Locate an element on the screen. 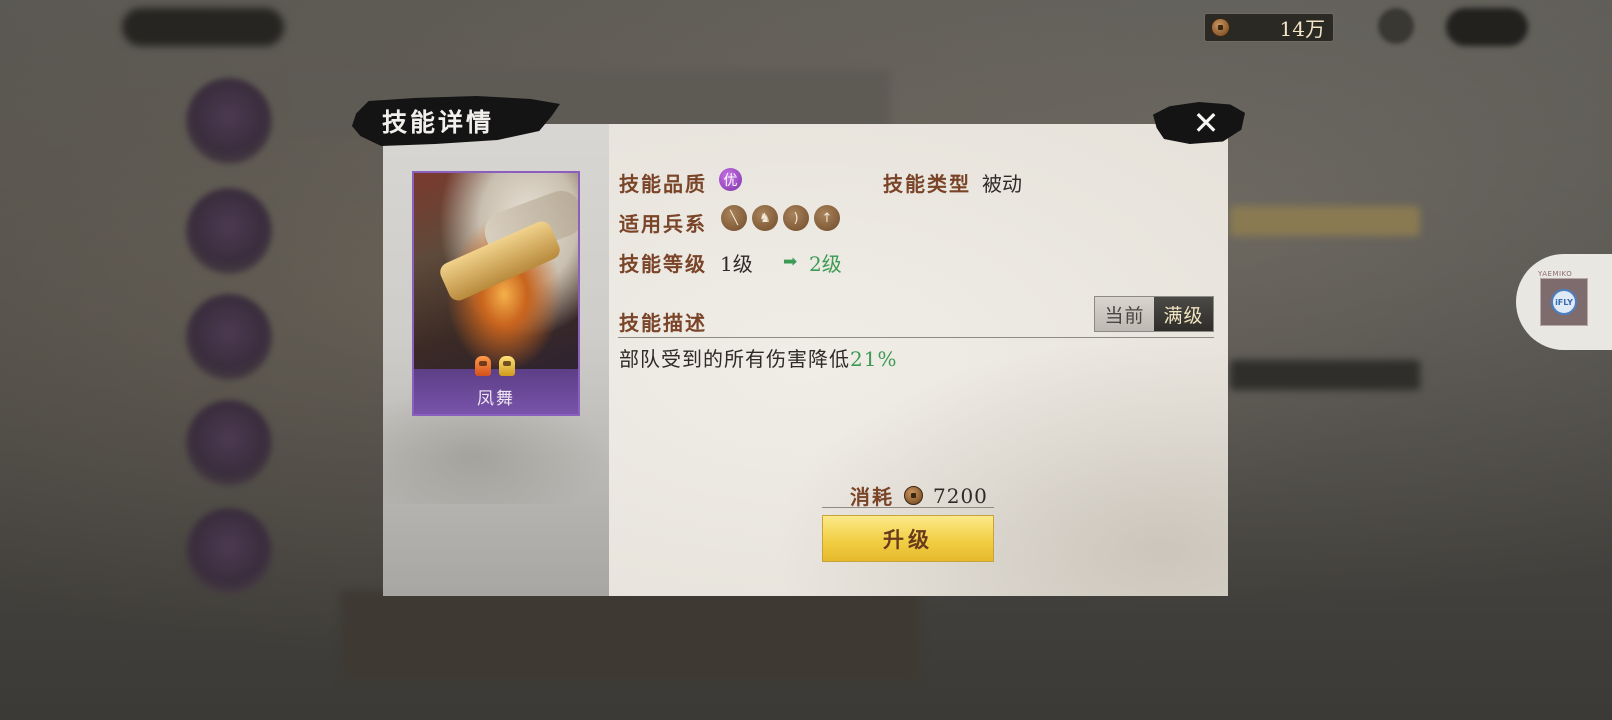 This screenshot has width=1612, height=720. close-icon: ✕ is located at coordinates (1206, 123).